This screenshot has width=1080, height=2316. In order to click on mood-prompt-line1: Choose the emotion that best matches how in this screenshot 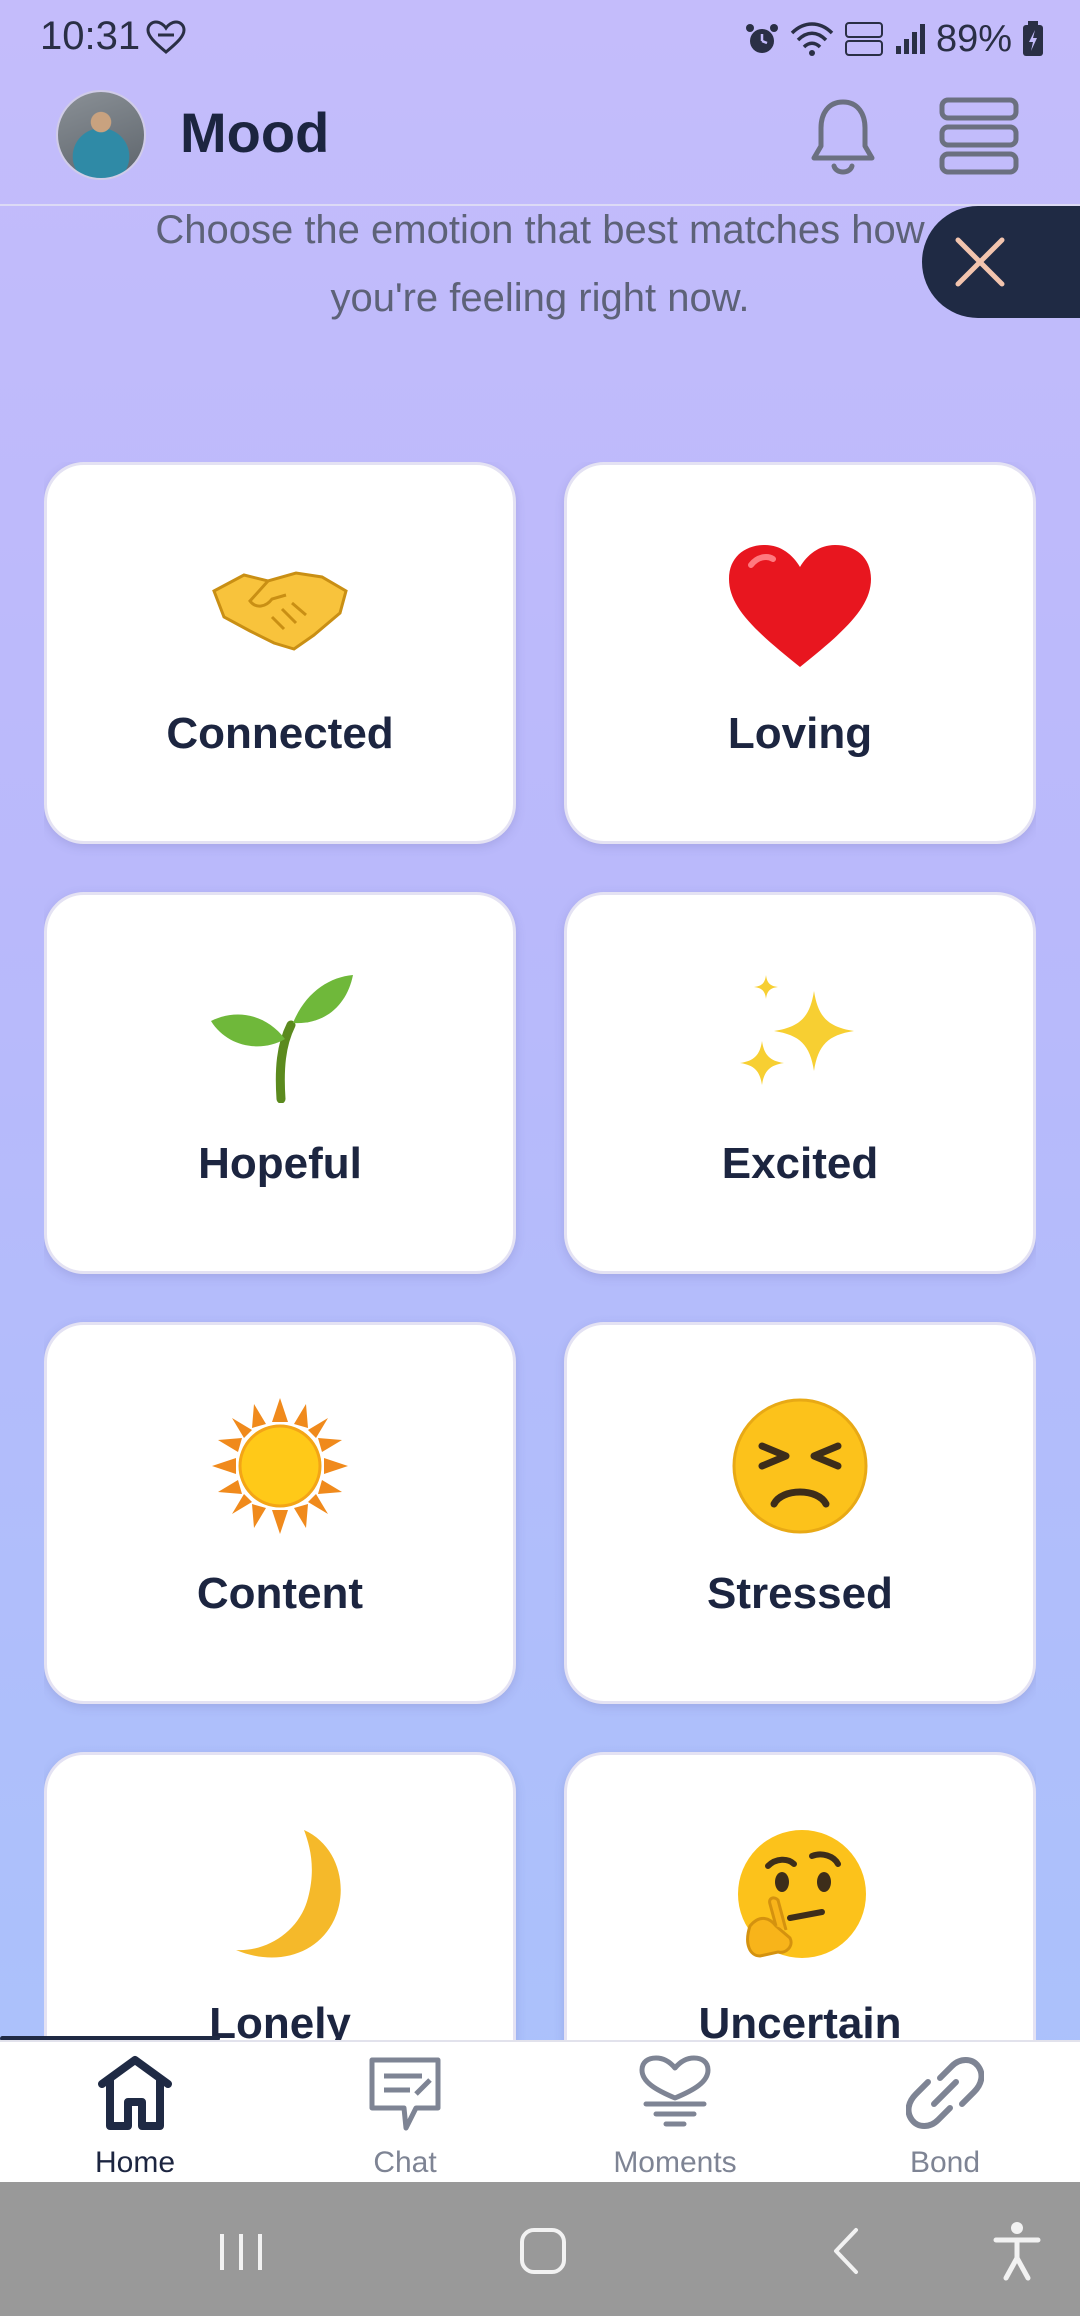, I will do `click(540, 230)`.